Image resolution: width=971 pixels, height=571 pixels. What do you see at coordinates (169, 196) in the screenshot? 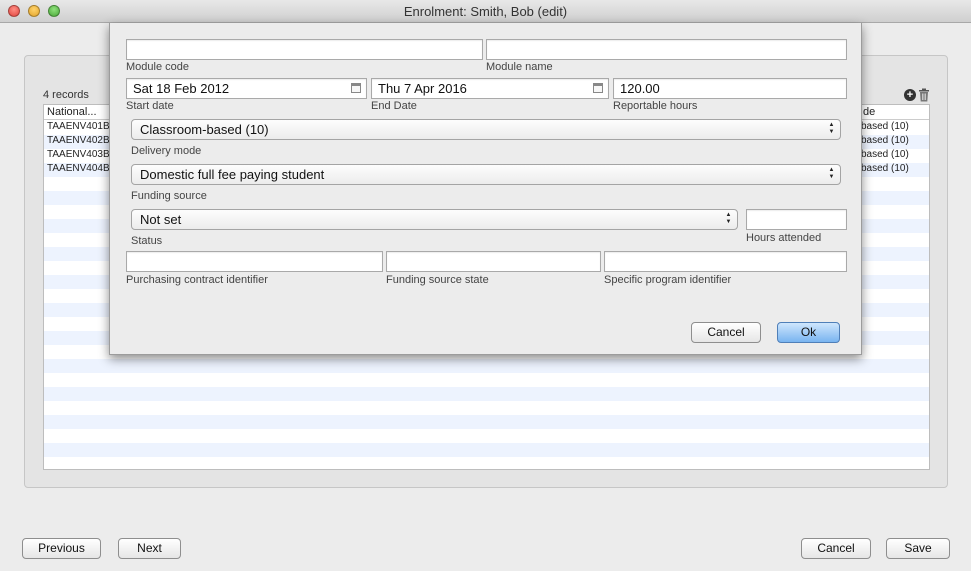
I see `funding-source-label: Funding source` at bounding box center [169, 196].